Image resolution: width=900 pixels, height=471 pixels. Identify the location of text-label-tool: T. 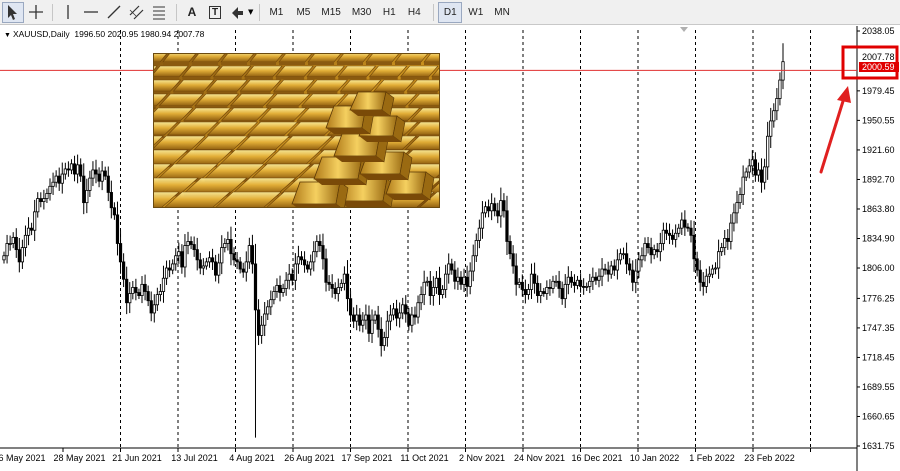
(215, 12).